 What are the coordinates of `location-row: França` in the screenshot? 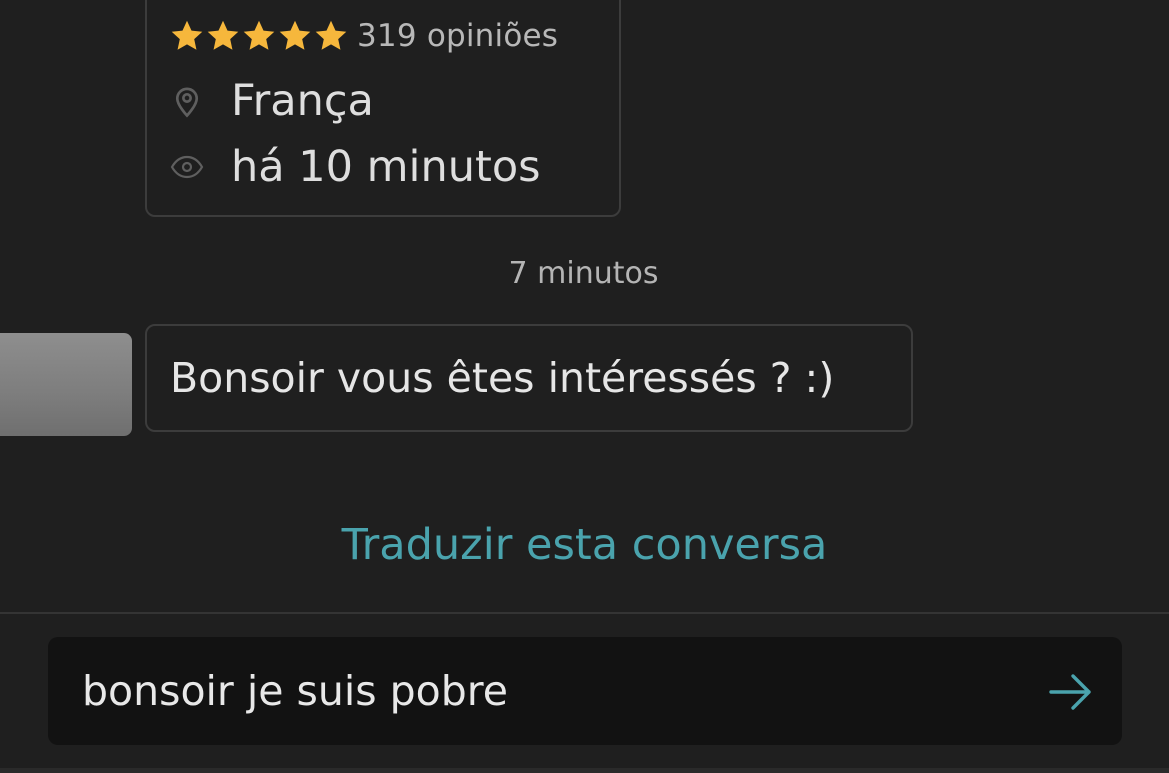 It's located at (271, 101).